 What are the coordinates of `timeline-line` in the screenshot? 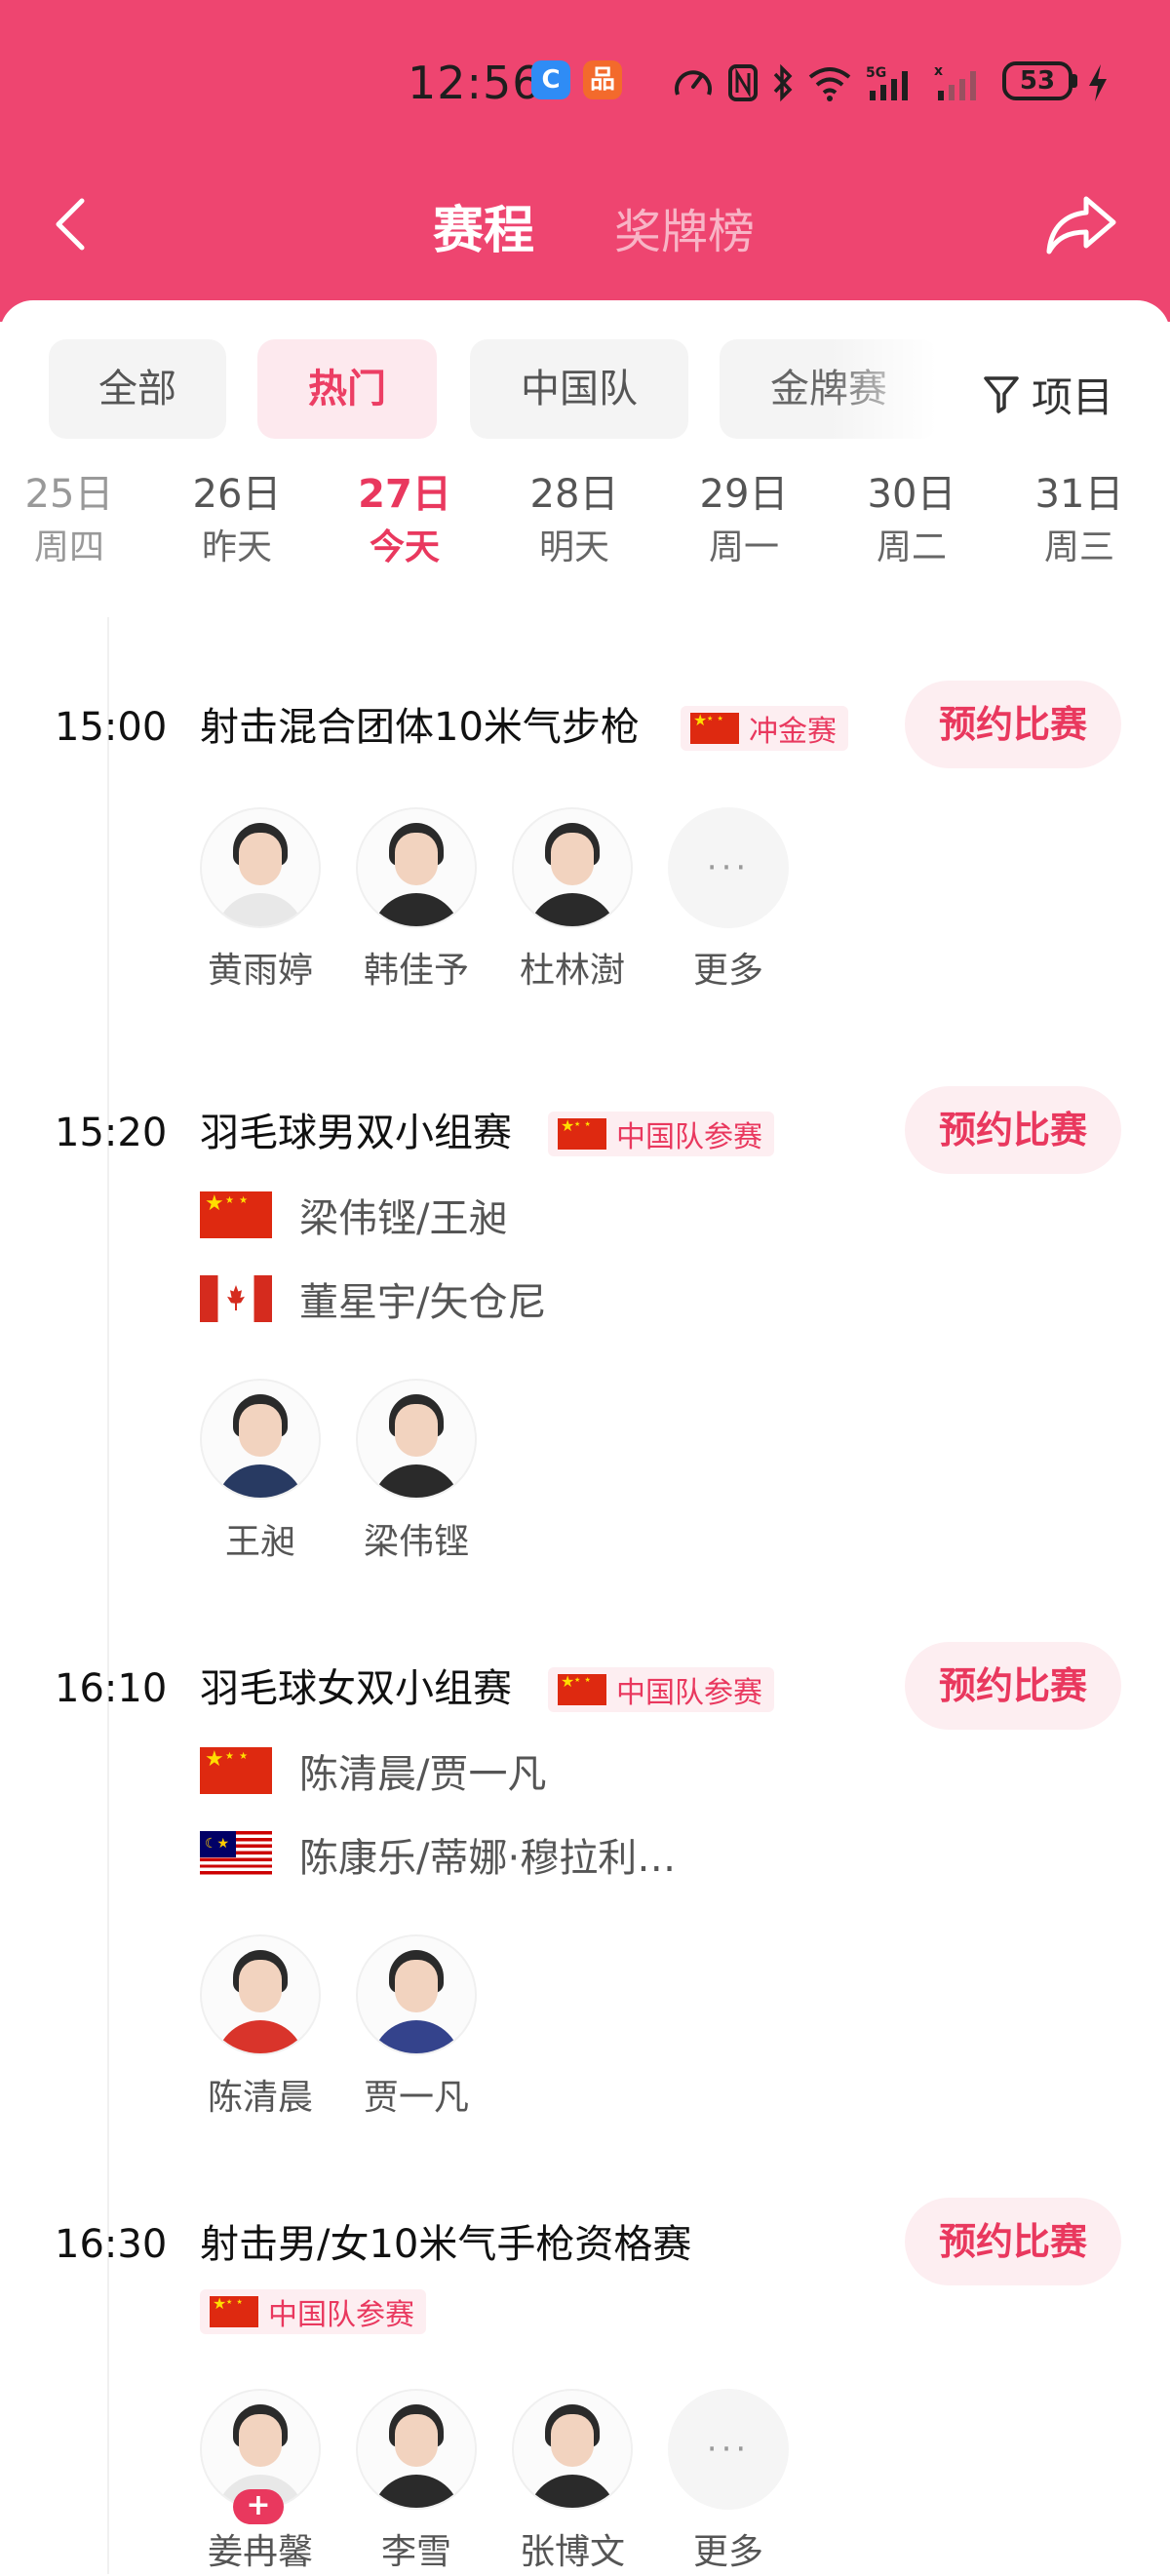 It's located at (108, 1595).